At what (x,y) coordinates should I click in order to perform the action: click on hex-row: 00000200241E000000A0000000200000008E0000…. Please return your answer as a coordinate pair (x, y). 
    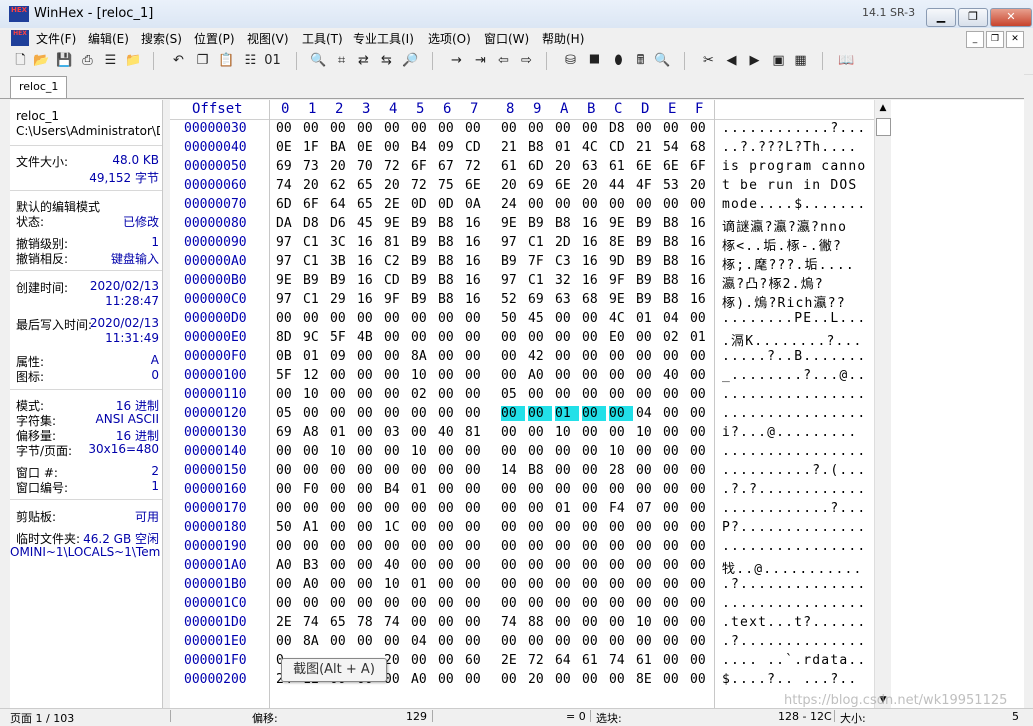
    Looking at the image, I should click on (522, 681).